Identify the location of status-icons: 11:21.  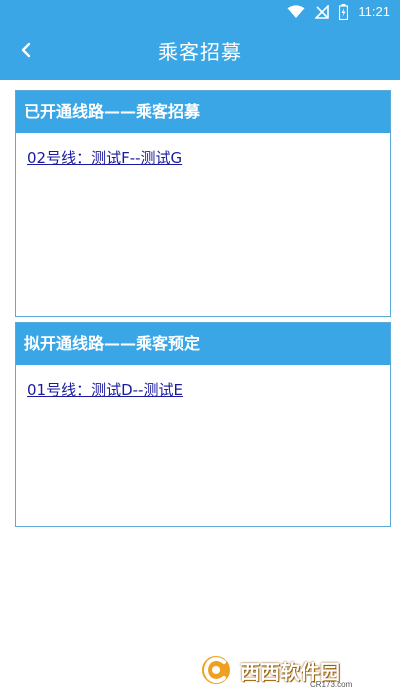
(338, 12).